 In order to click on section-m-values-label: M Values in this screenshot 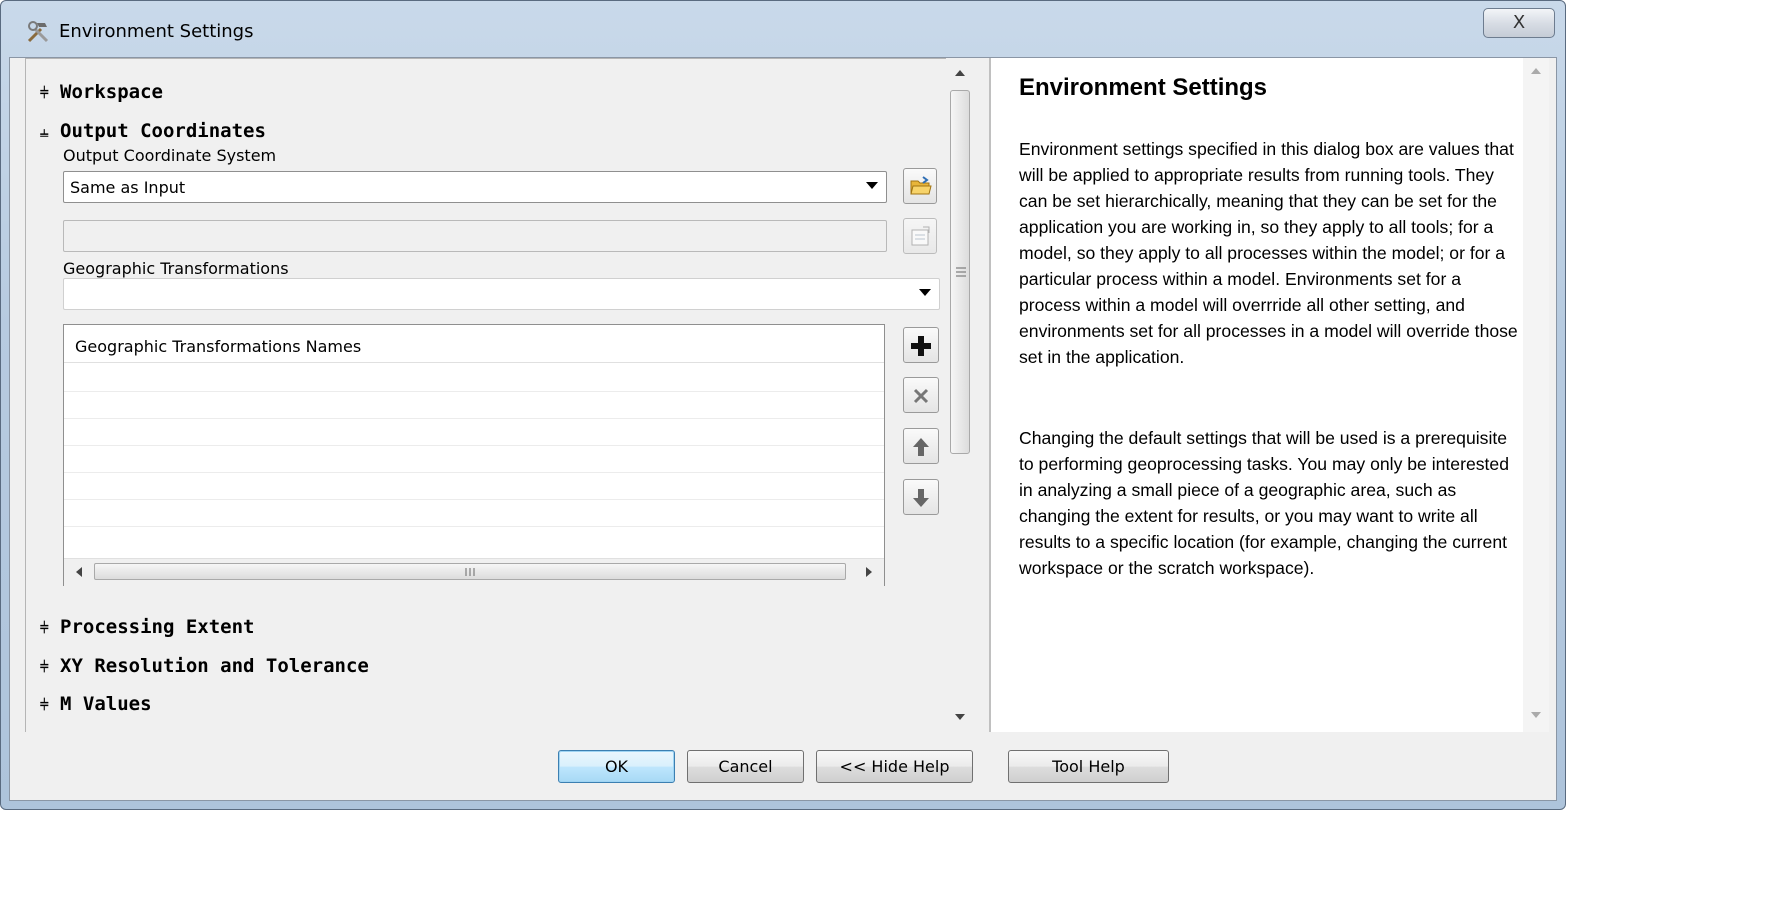, I will do `click(106, 704)`.